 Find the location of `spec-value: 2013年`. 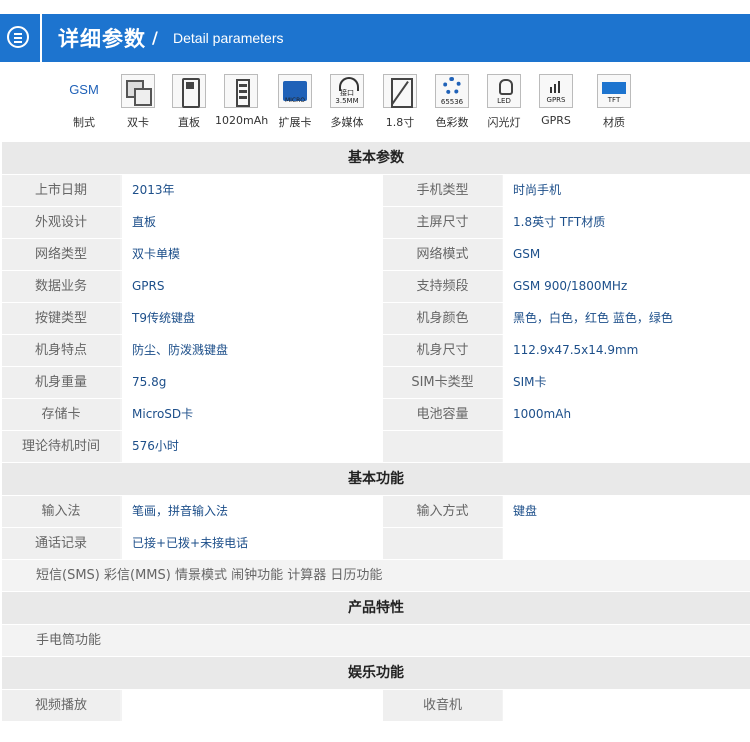

spec-value: 2013年 is located at coordinates (252, 190).